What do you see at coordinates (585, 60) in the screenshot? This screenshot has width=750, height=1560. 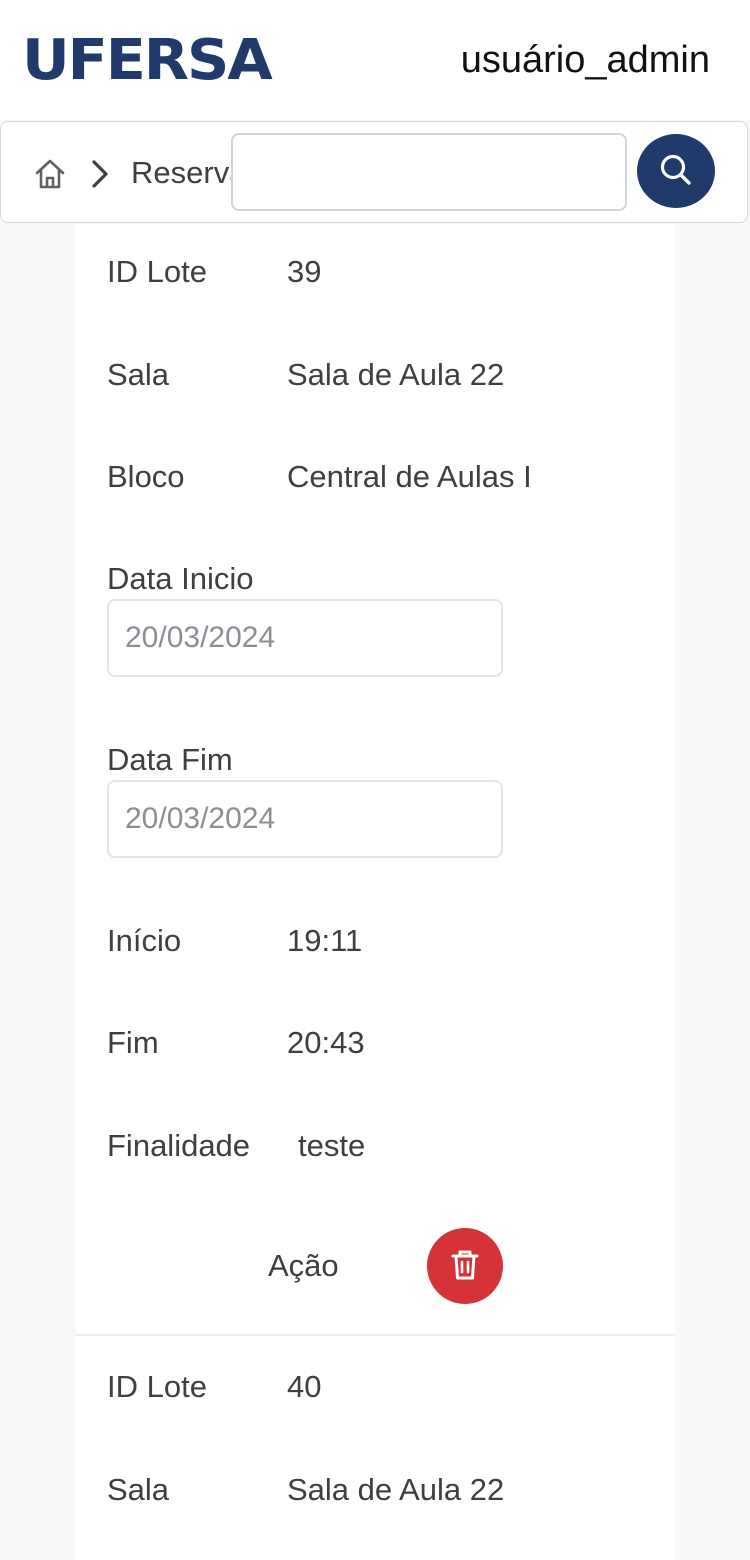 I see `username-label: usuário_admin` at bounding box center [585, 60].